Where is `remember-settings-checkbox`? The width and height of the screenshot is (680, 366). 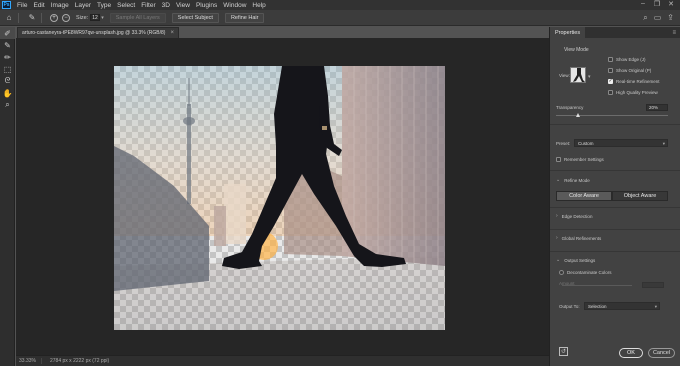
remember-settings-checkbox is located at coordinates (558, 159).